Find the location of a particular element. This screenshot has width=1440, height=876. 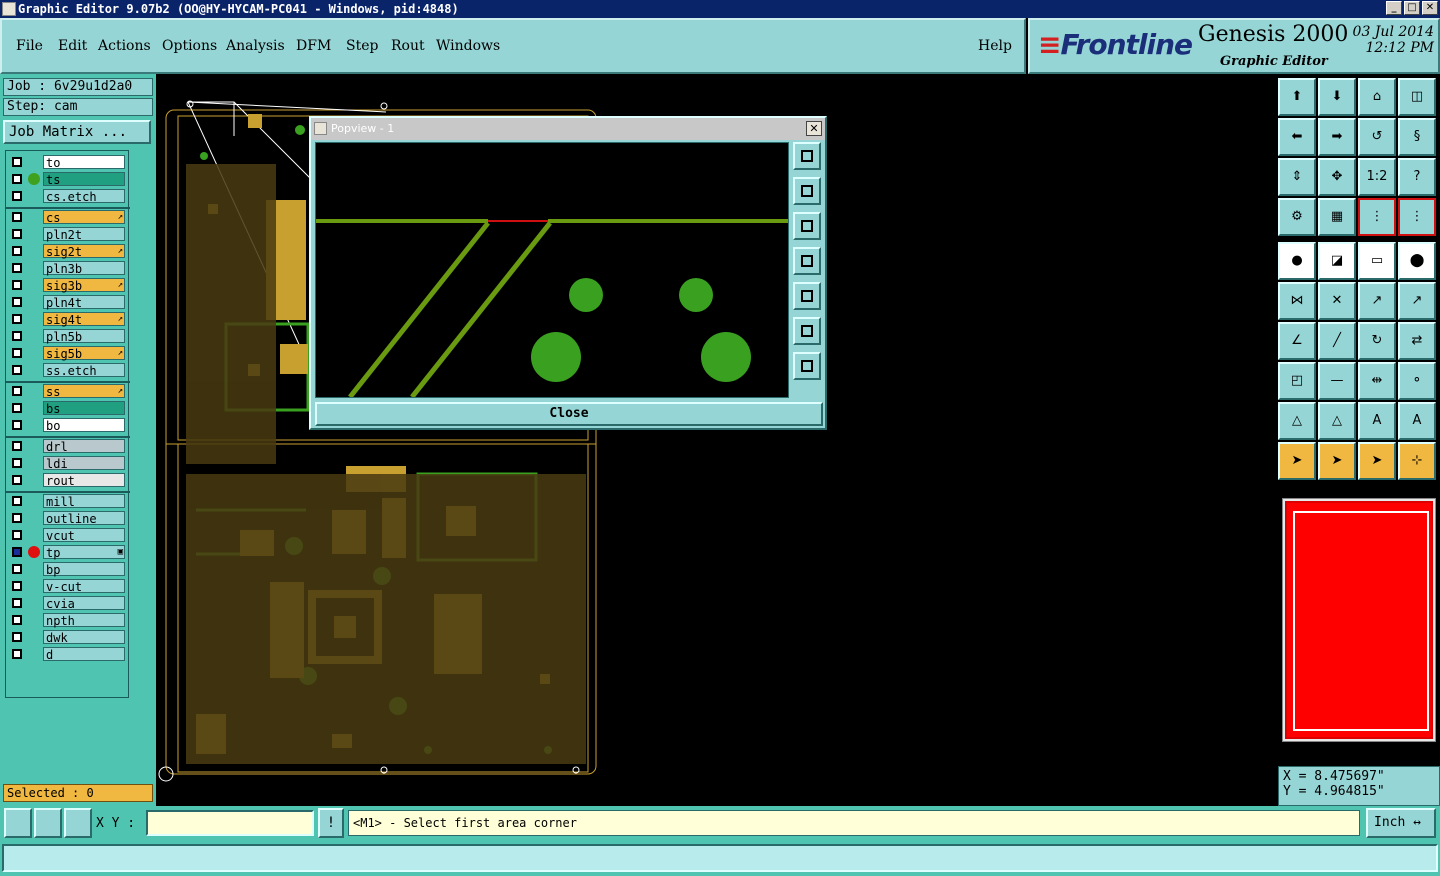

popview-close-icon: ✕ is located at coordinates (814, 128).